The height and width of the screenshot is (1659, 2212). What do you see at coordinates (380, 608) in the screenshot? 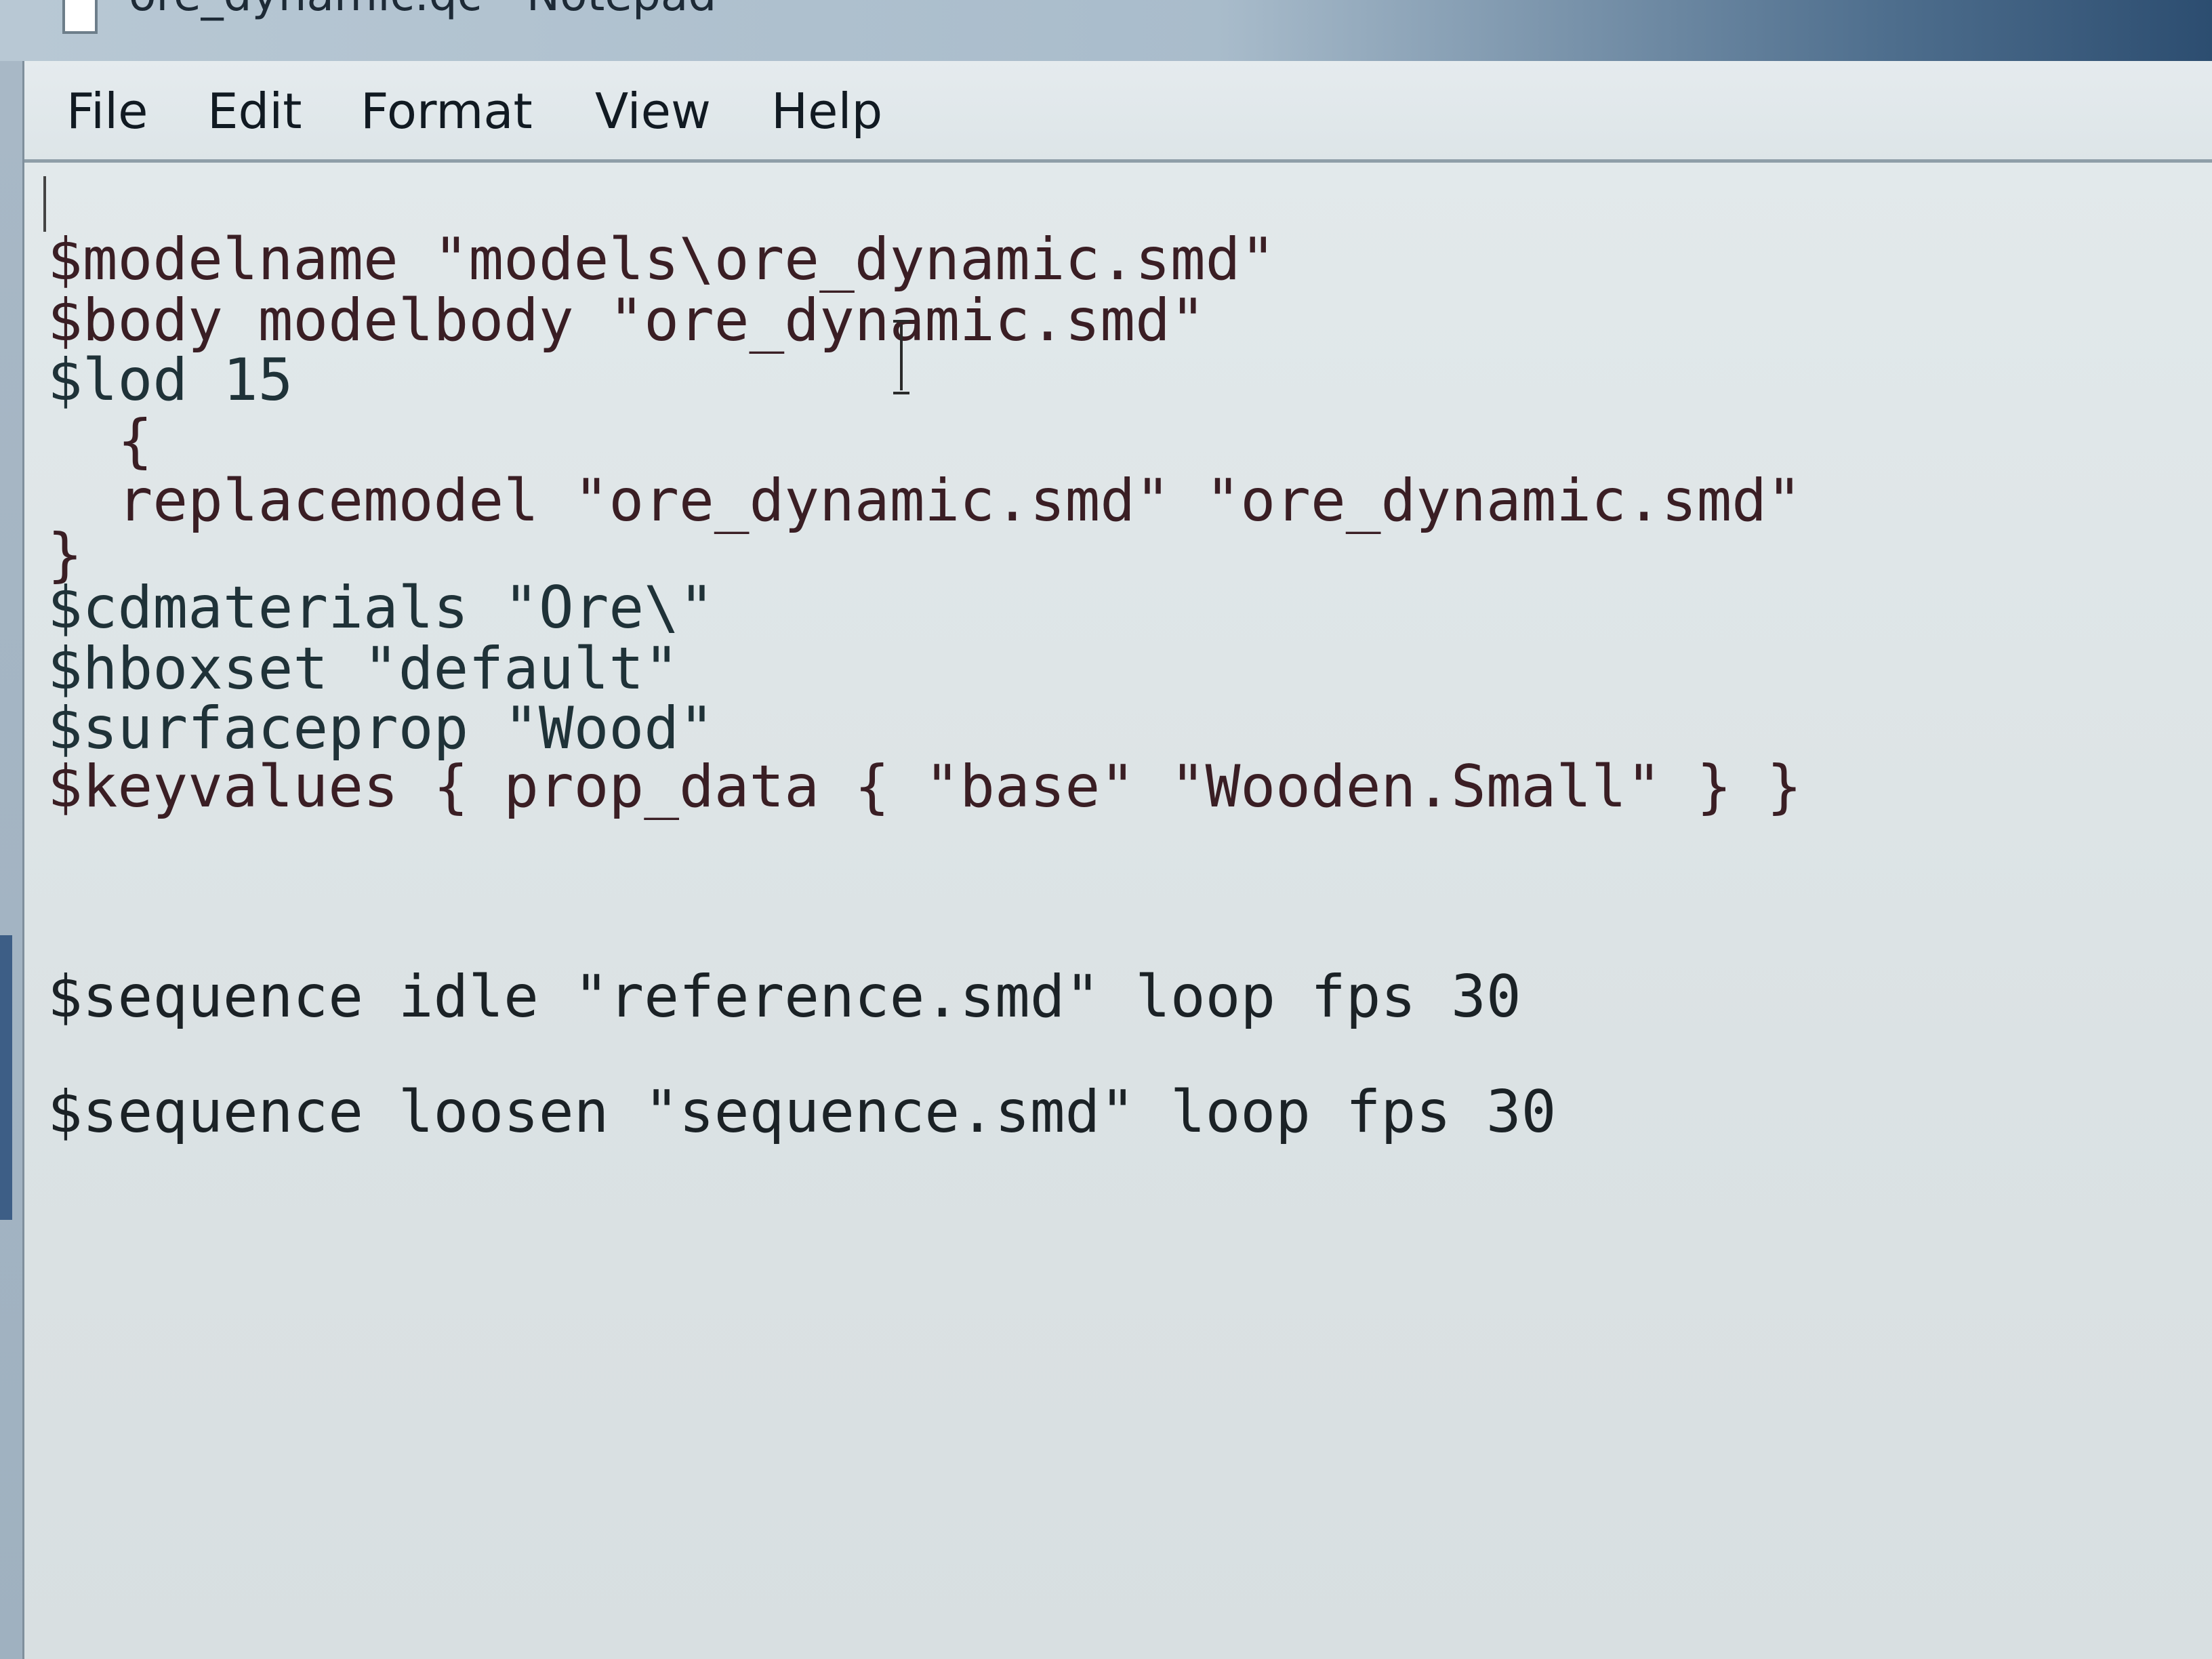
I see `code-line-7: $cdmaterials "Ore\"` at bounding box center [380, 608].